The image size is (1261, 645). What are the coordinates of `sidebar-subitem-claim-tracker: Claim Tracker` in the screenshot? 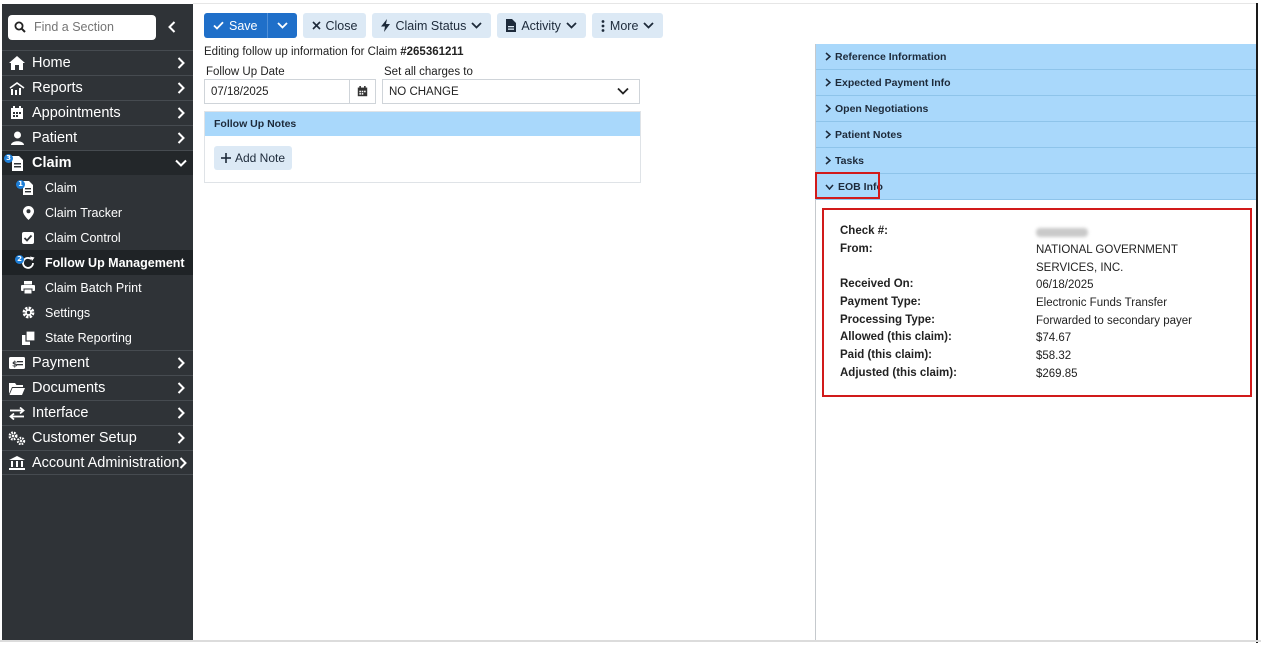 It's located at (97, 212).